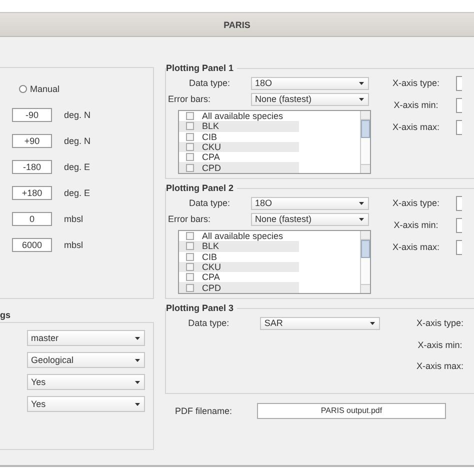 The width and height of the screenshot is (474, 474). What do you see at coordinates (86, 338) in the screenshot?
I see `dropdown: master` at bounding box center [86, 338].